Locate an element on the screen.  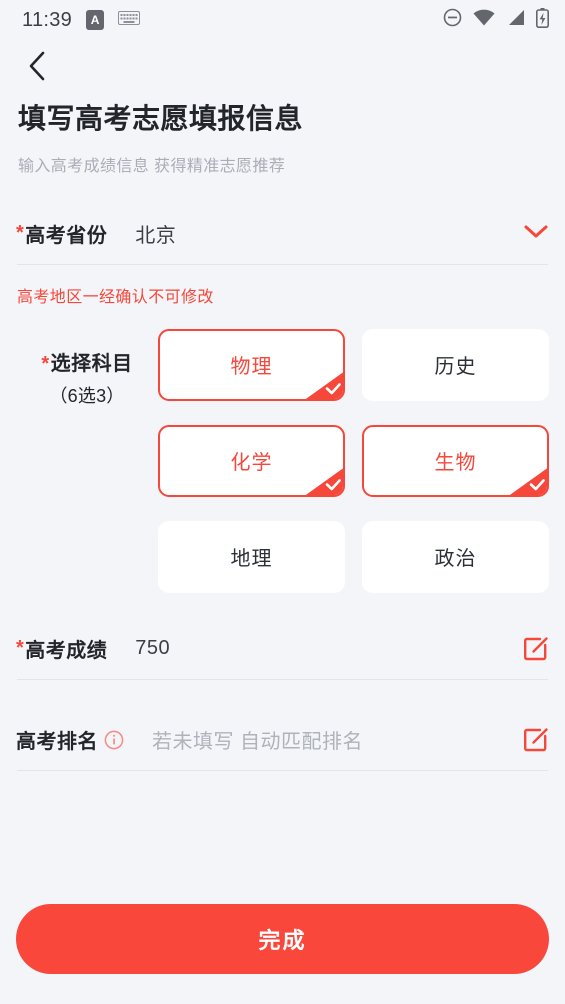
ranking-label: 高考排名 is located at coordinates (70, 739).